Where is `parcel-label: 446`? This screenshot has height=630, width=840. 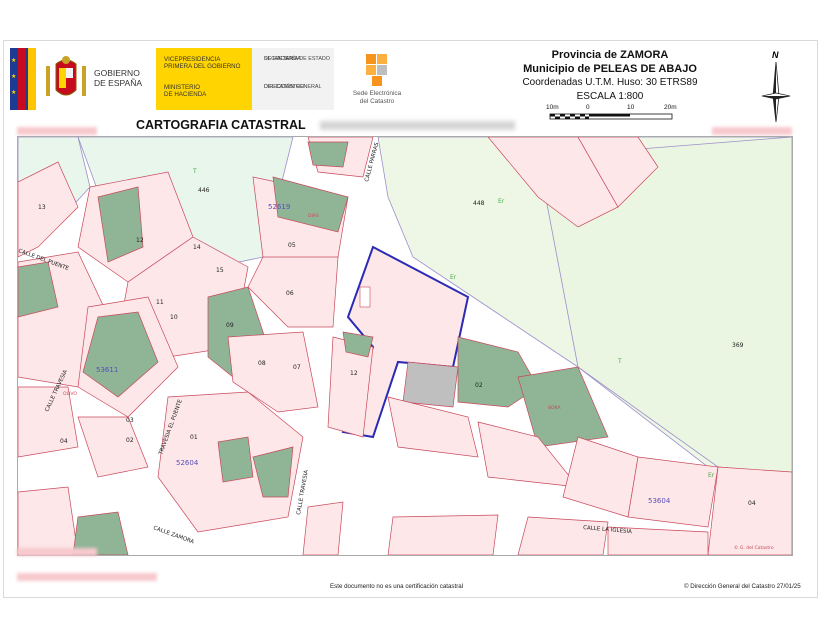 parcel-label: 446 is located at coordinates (204, 190).